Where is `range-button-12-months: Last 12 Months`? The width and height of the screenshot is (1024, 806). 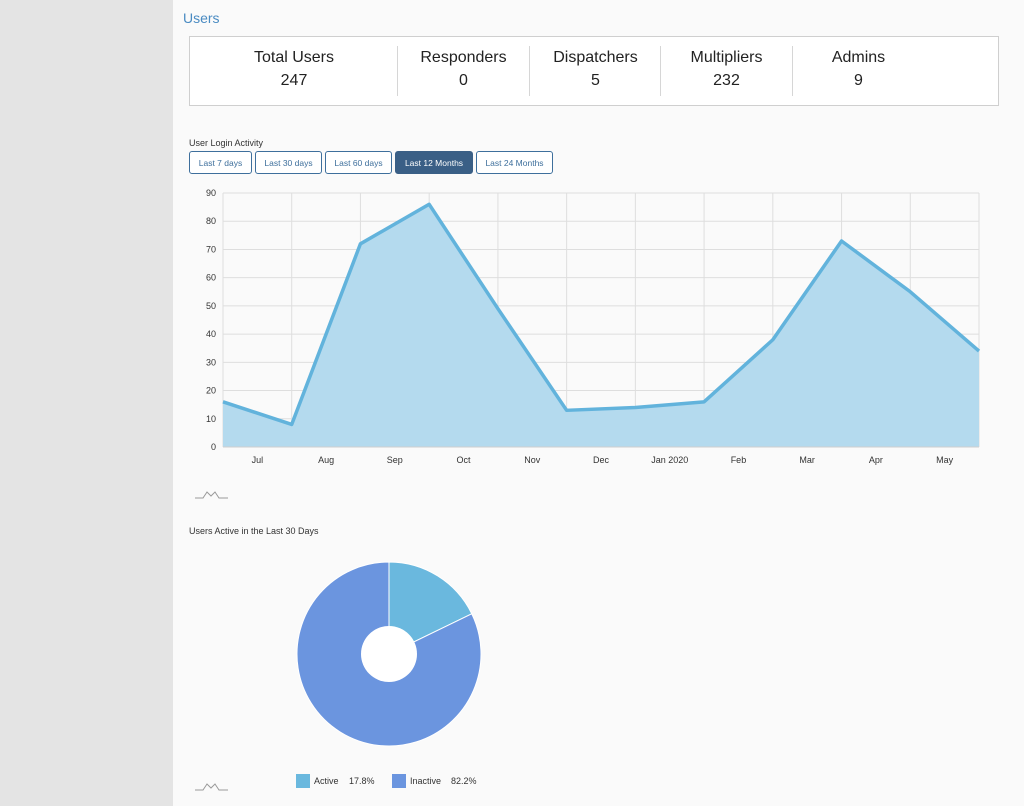 range-button-12-months: Last 12 Months is located at coordinates (434, 162).